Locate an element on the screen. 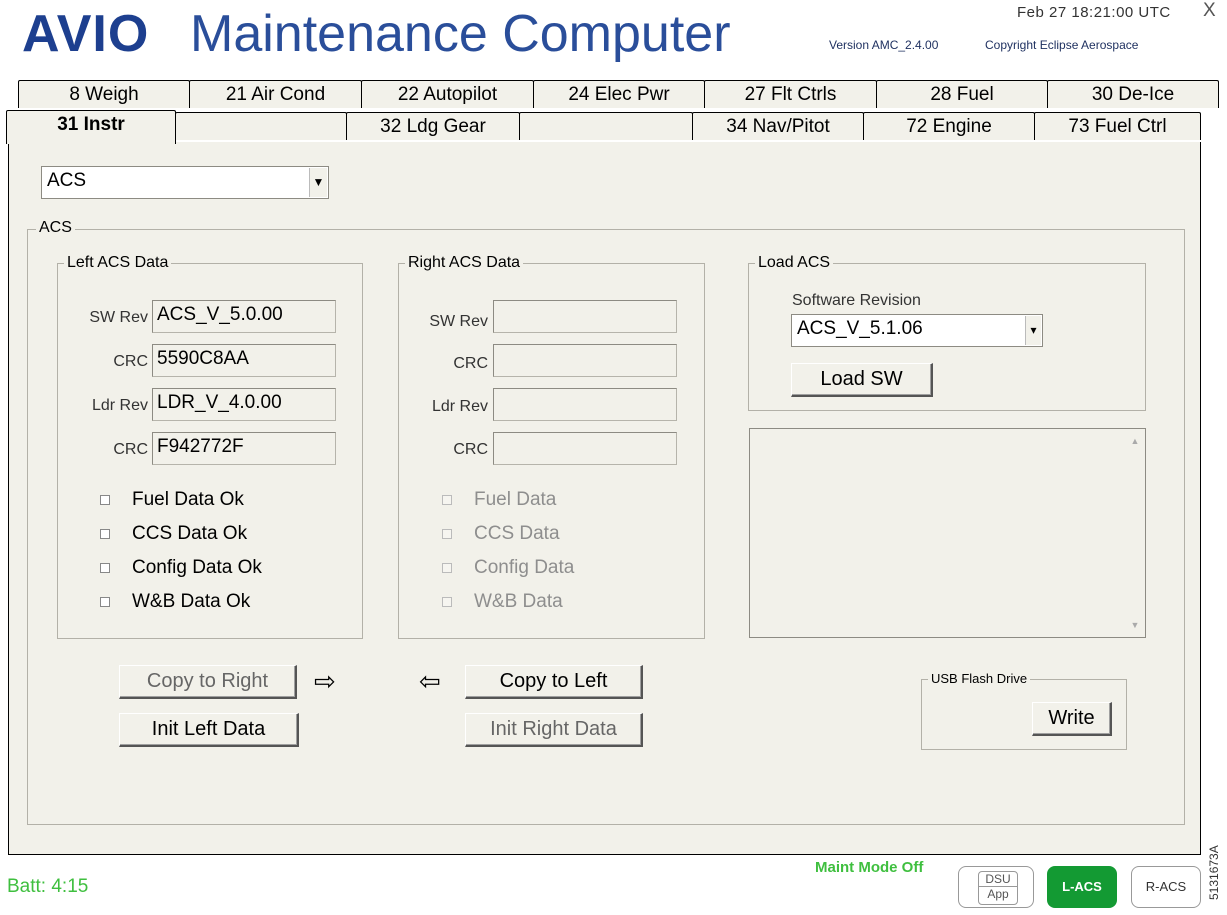  right-ldr-rev-label: Ldr Rev is located at coordinates (459, 406).